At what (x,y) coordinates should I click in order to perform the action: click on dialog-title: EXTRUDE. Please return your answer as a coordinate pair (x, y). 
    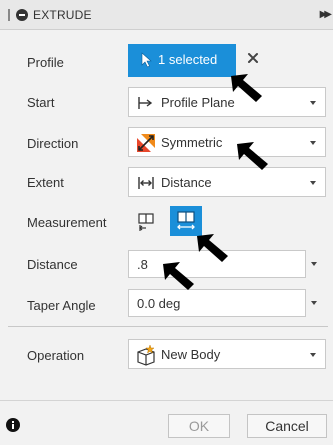
    Looking at the image, I should click on (62, 15).